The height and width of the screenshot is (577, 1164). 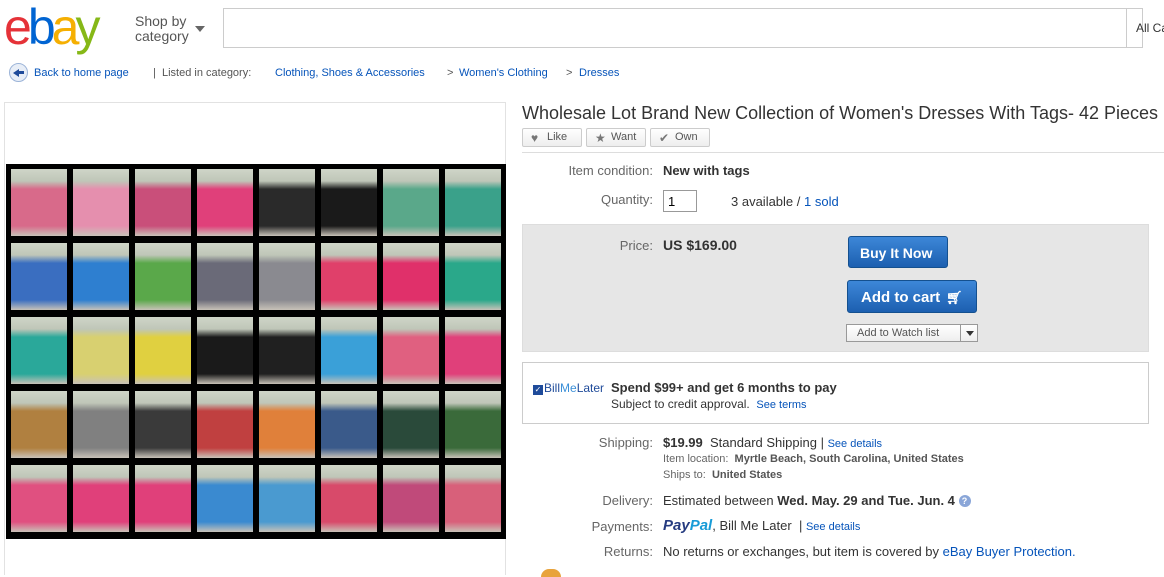 What do you see at coordinates (600, 138) in the screenshot?
I see `star-icon: ★` at bounding box center [600, 138].